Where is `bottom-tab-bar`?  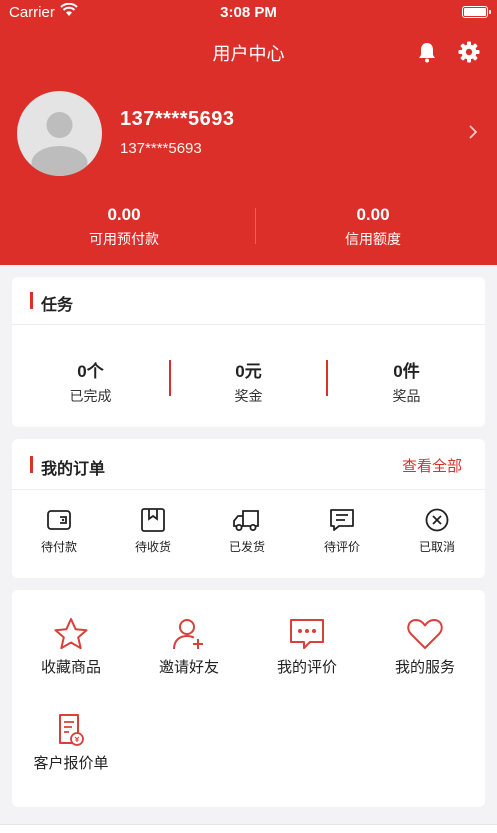 bottom-tab-bar is located at coordinates (248, 828).